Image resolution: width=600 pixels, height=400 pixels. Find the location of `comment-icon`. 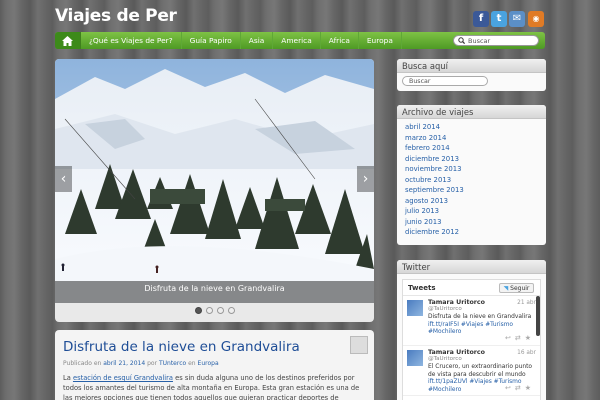

comment-icon is located at coordinates (359, 345).